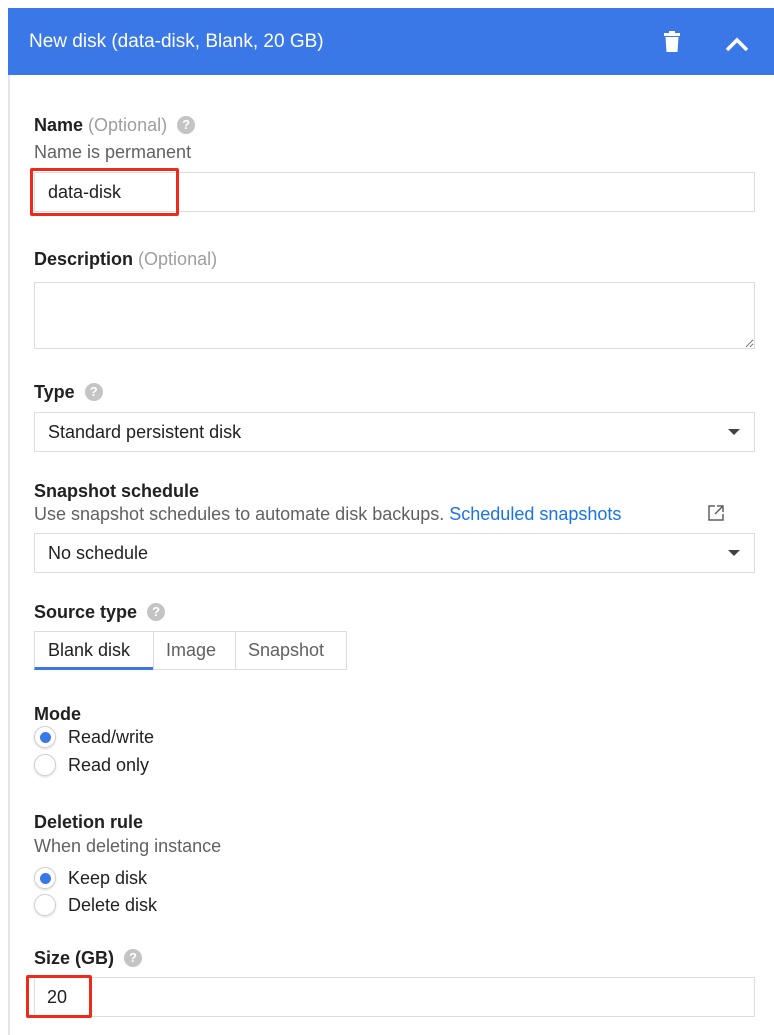  I want to click on radio-delete-disk: Delete disk, so click(95, 905).